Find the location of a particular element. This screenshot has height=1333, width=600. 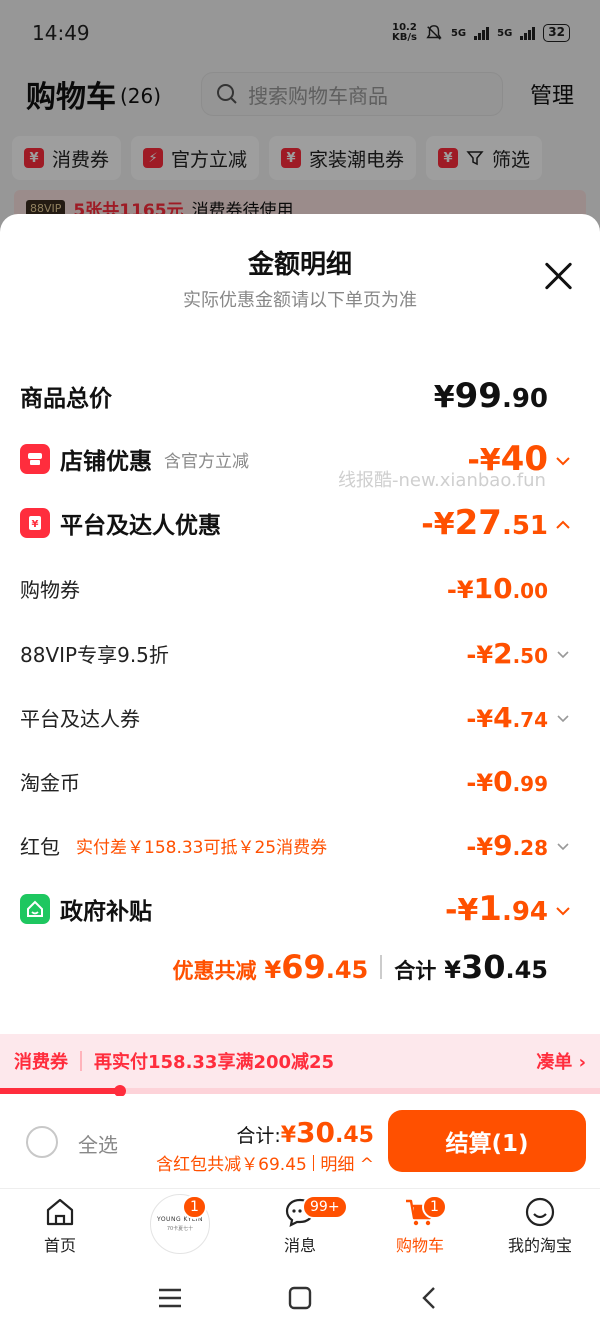

smile-icon is located at coordinates (540, 1212).